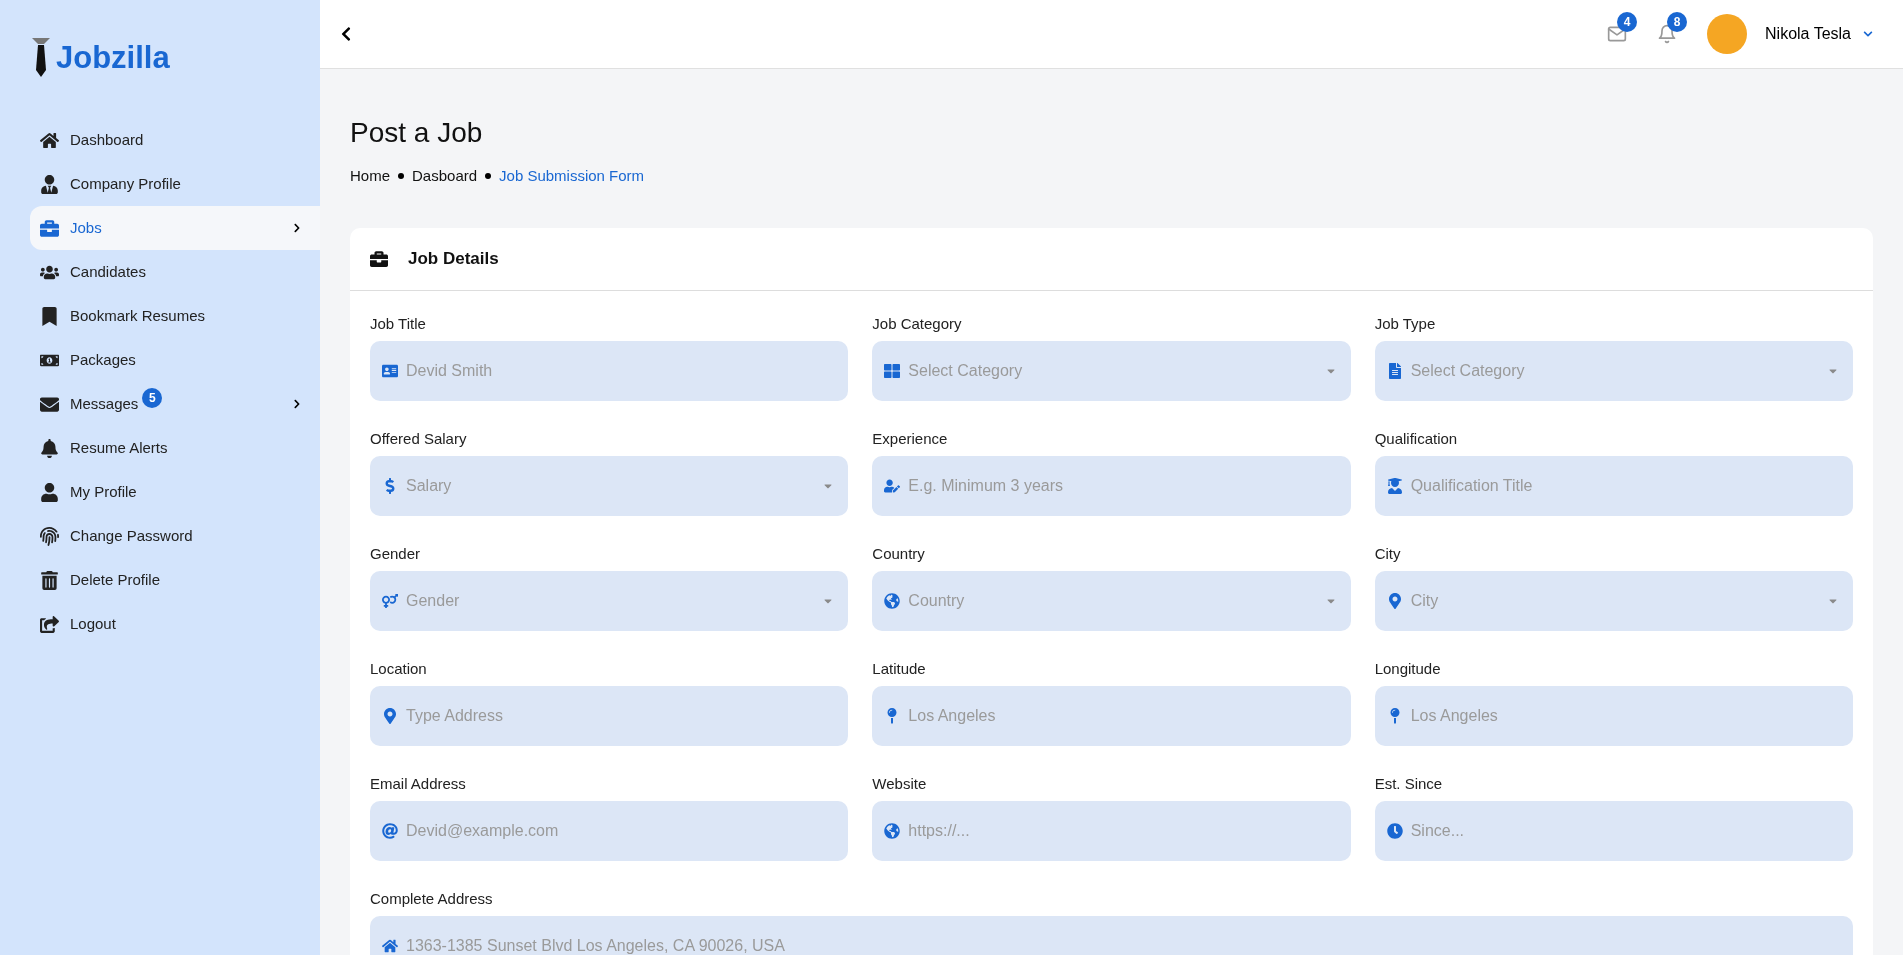  What do you see at coordinates (1617, 34) in the screenshot?
I see `mail-icon` at bounding box center [1617, 34].